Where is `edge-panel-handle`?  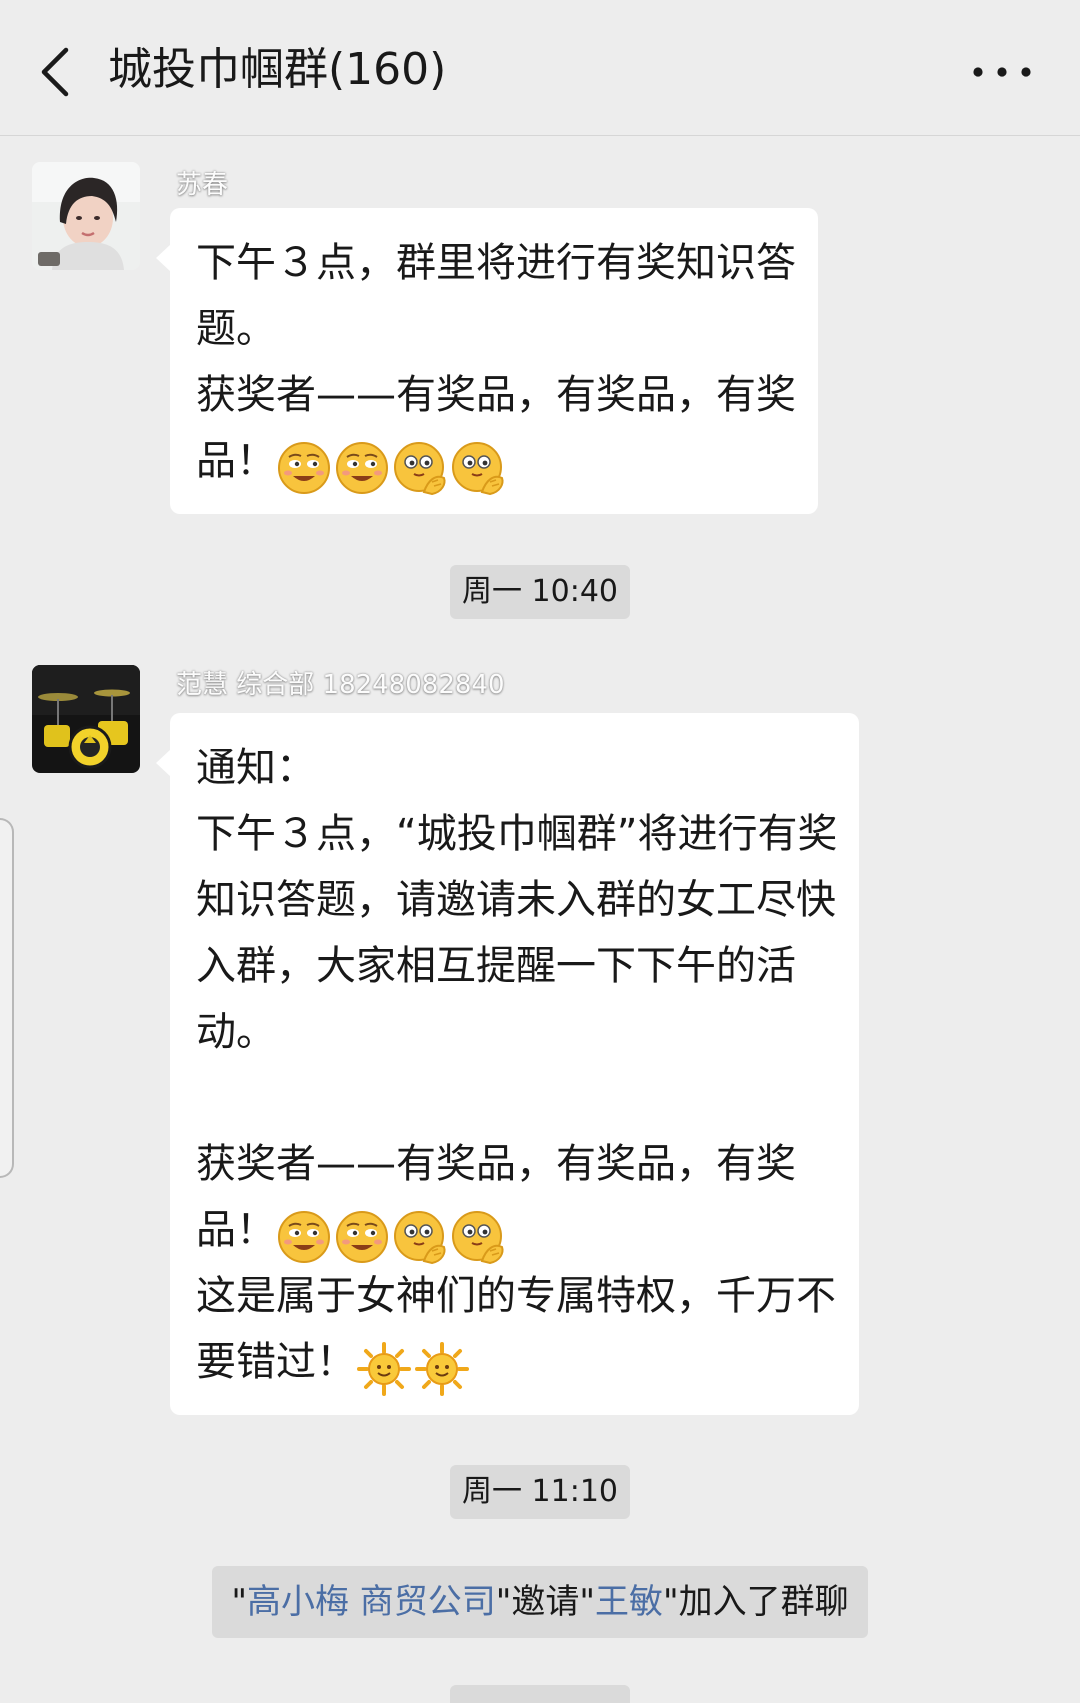 edge-panel-handle is located at coordinates (7, 998).